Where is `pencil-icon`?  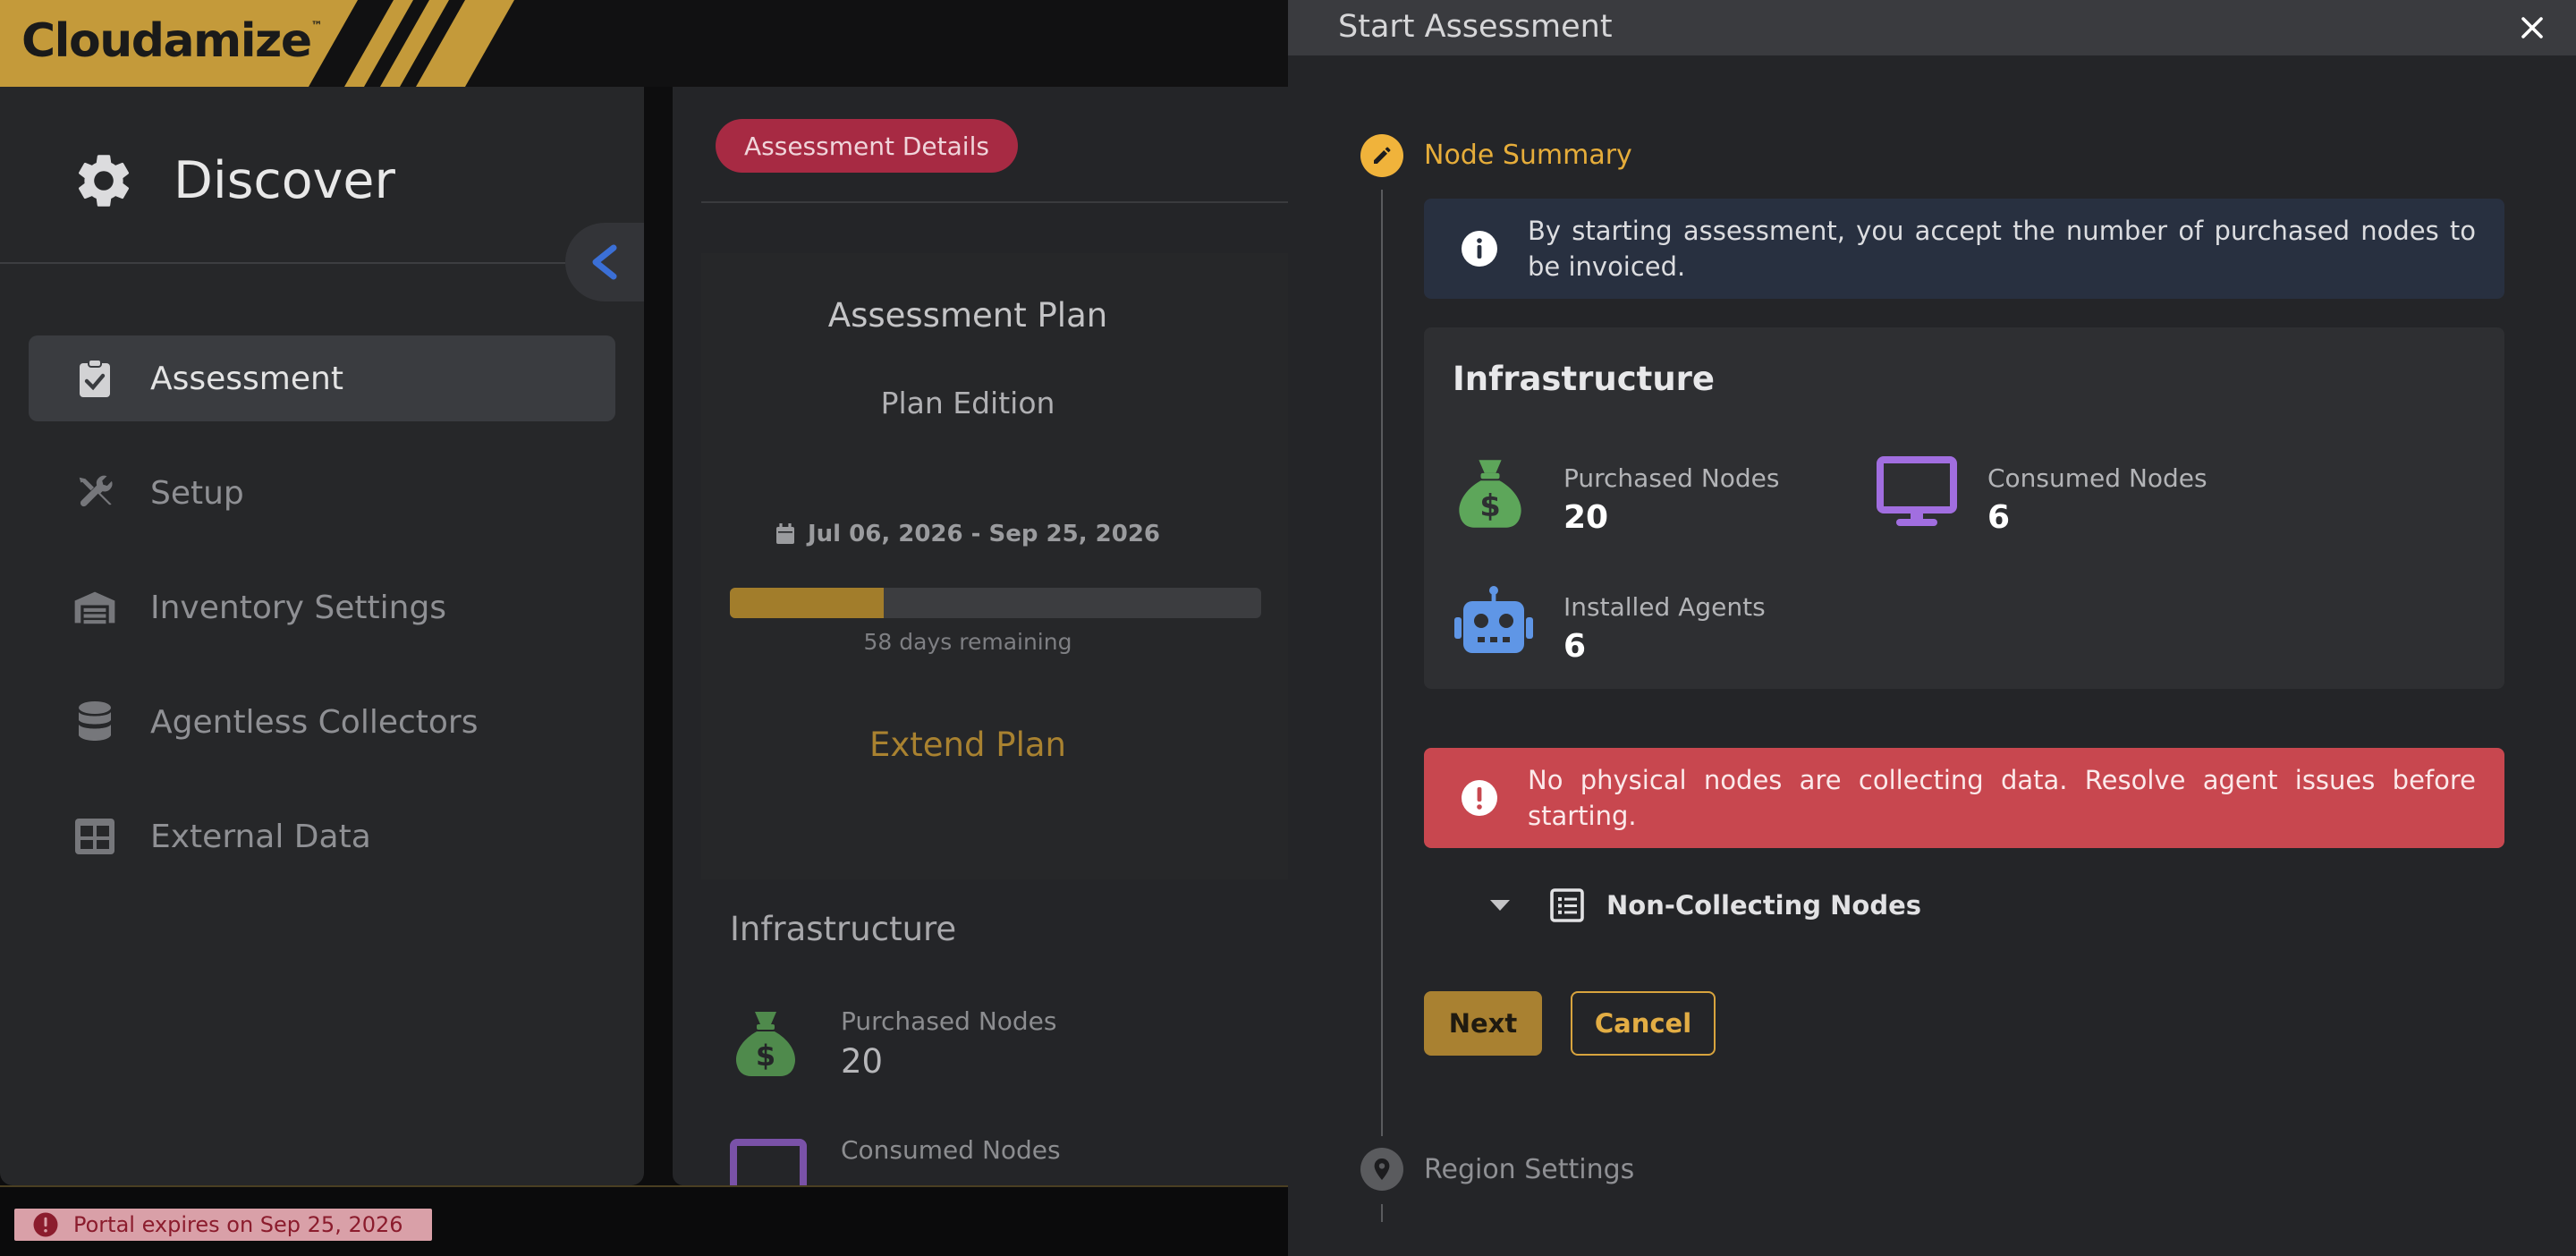
pencil-icon is located at coordinates (1382, 155).